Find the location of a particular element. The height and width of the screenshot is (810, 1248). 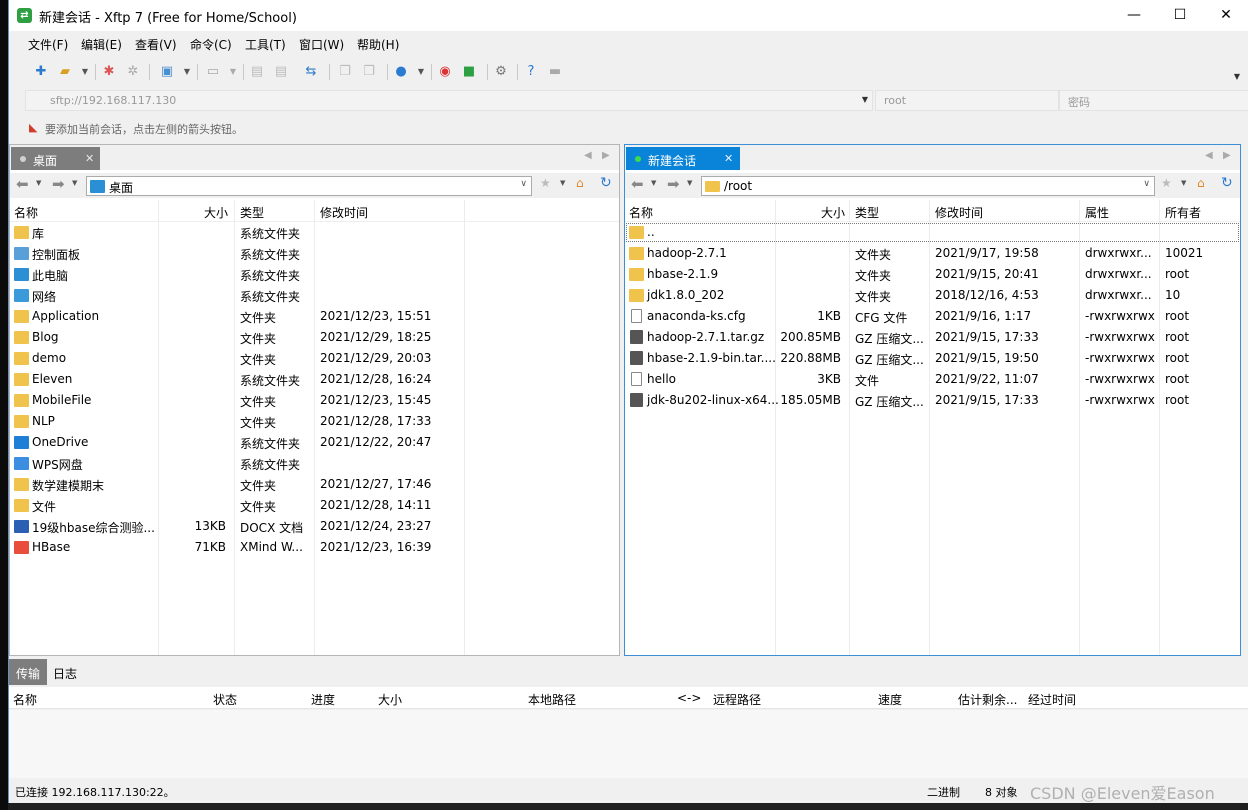

globe-icon: ● is located at coordinates (401, 72).